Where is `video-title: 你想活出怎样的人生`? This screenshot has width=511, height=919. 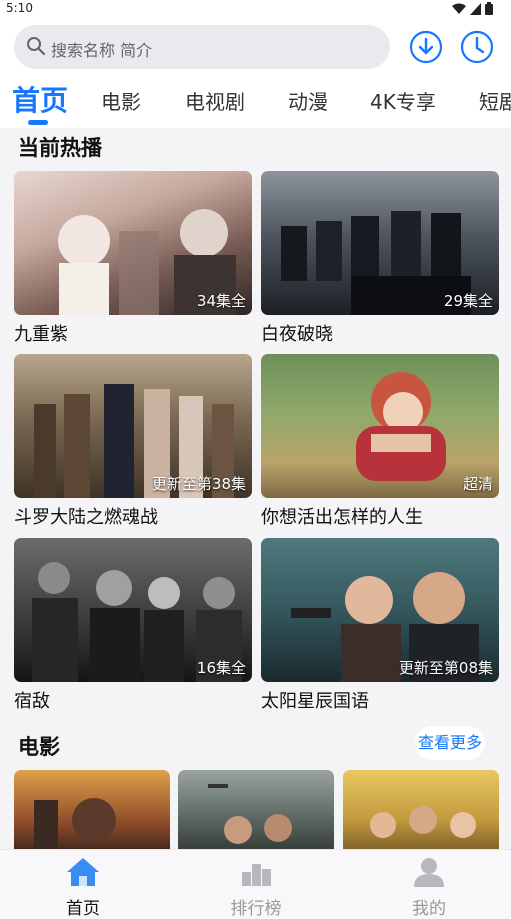 video-title: 你想活出怎样的人生 is located at coordinates (342, 517).